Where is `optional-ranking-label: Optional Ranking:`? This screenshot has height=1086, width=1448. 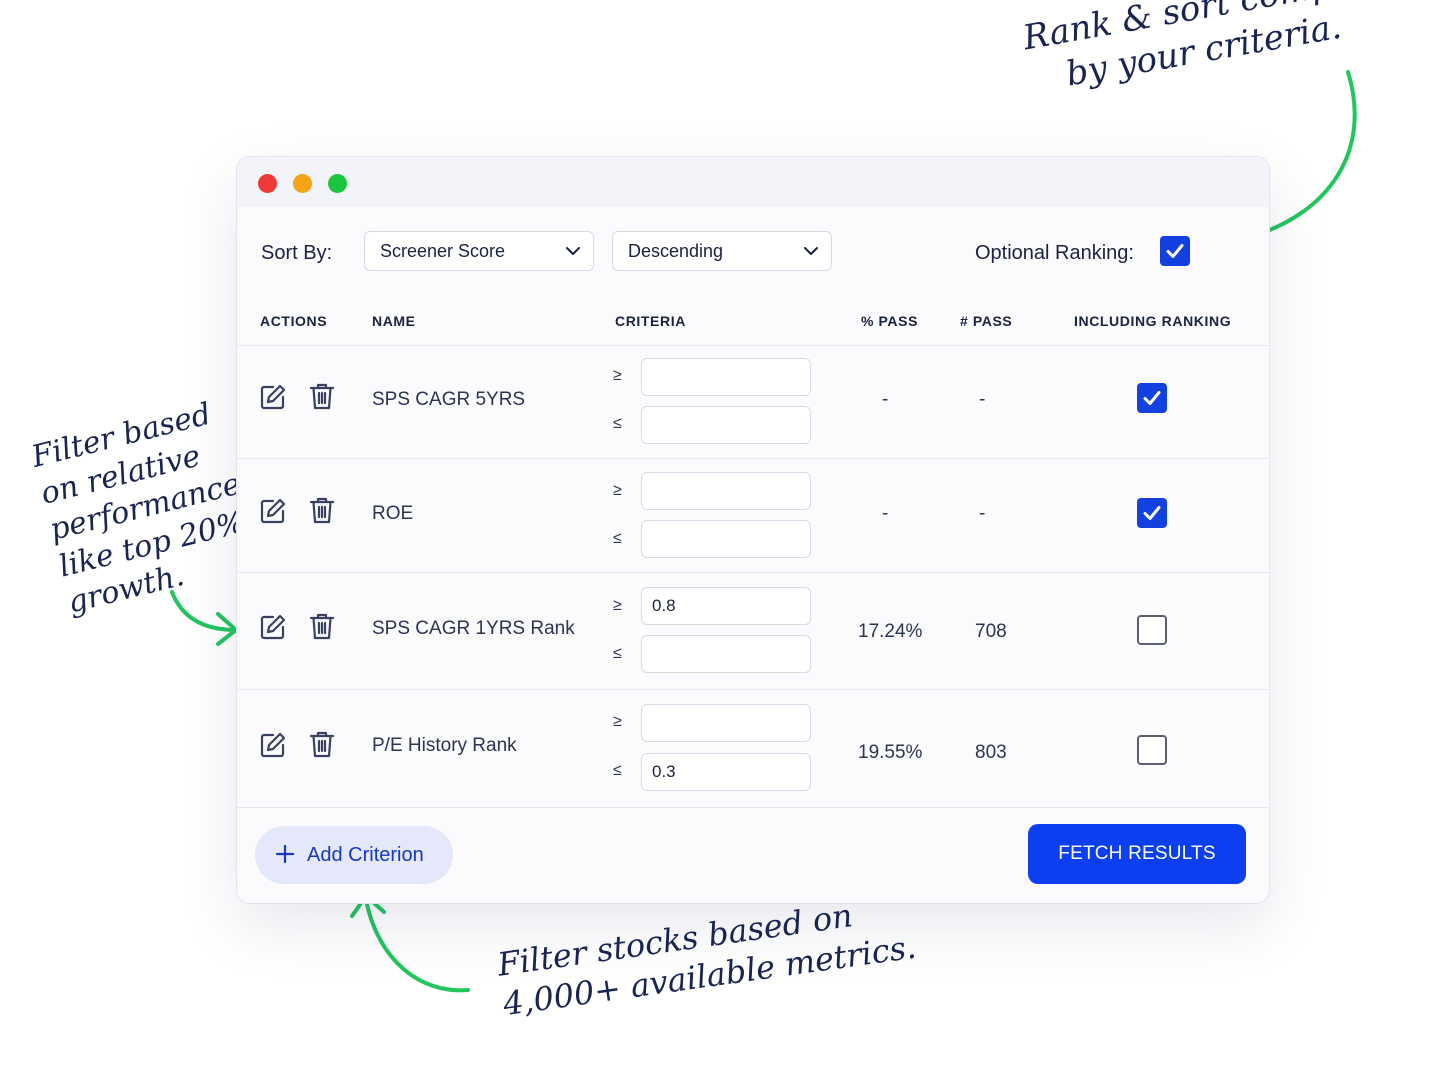 optional-ranking-label: Optional Ranking: is located at coordinates (1054, 253).